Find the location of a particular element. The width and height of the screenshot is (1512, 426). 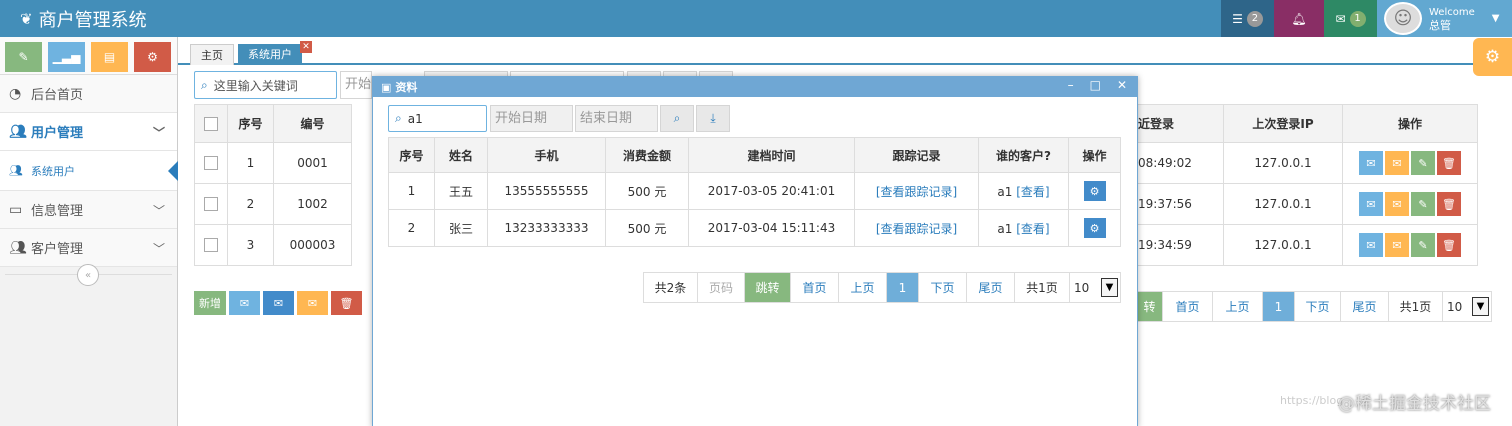

table-row: 2 1002 is located at coordinates (273, 204).